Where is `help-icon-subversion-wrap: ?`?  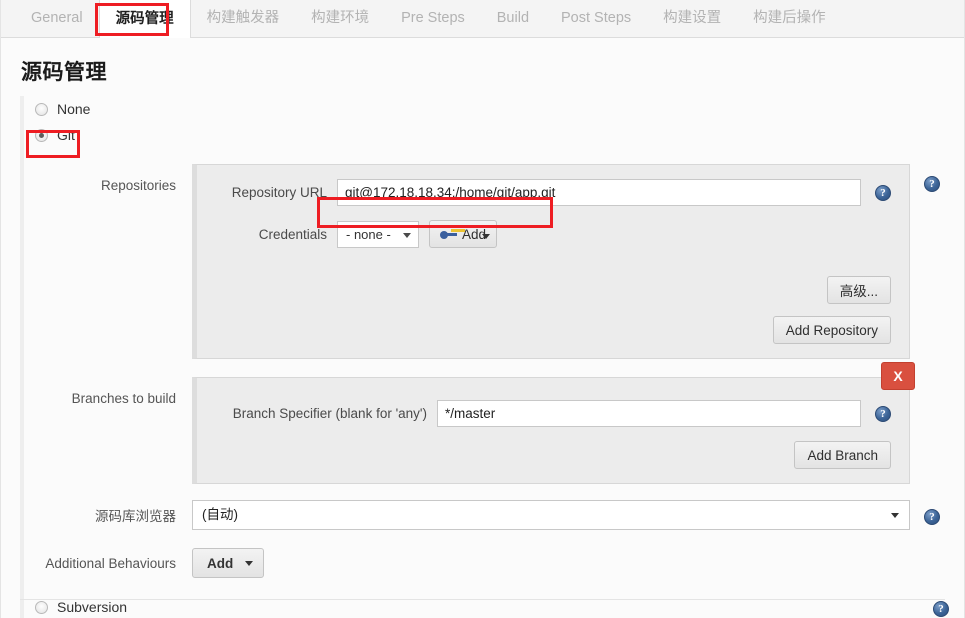 help-icon-subversion-wrap: ? is located at coordinates (941, 608).